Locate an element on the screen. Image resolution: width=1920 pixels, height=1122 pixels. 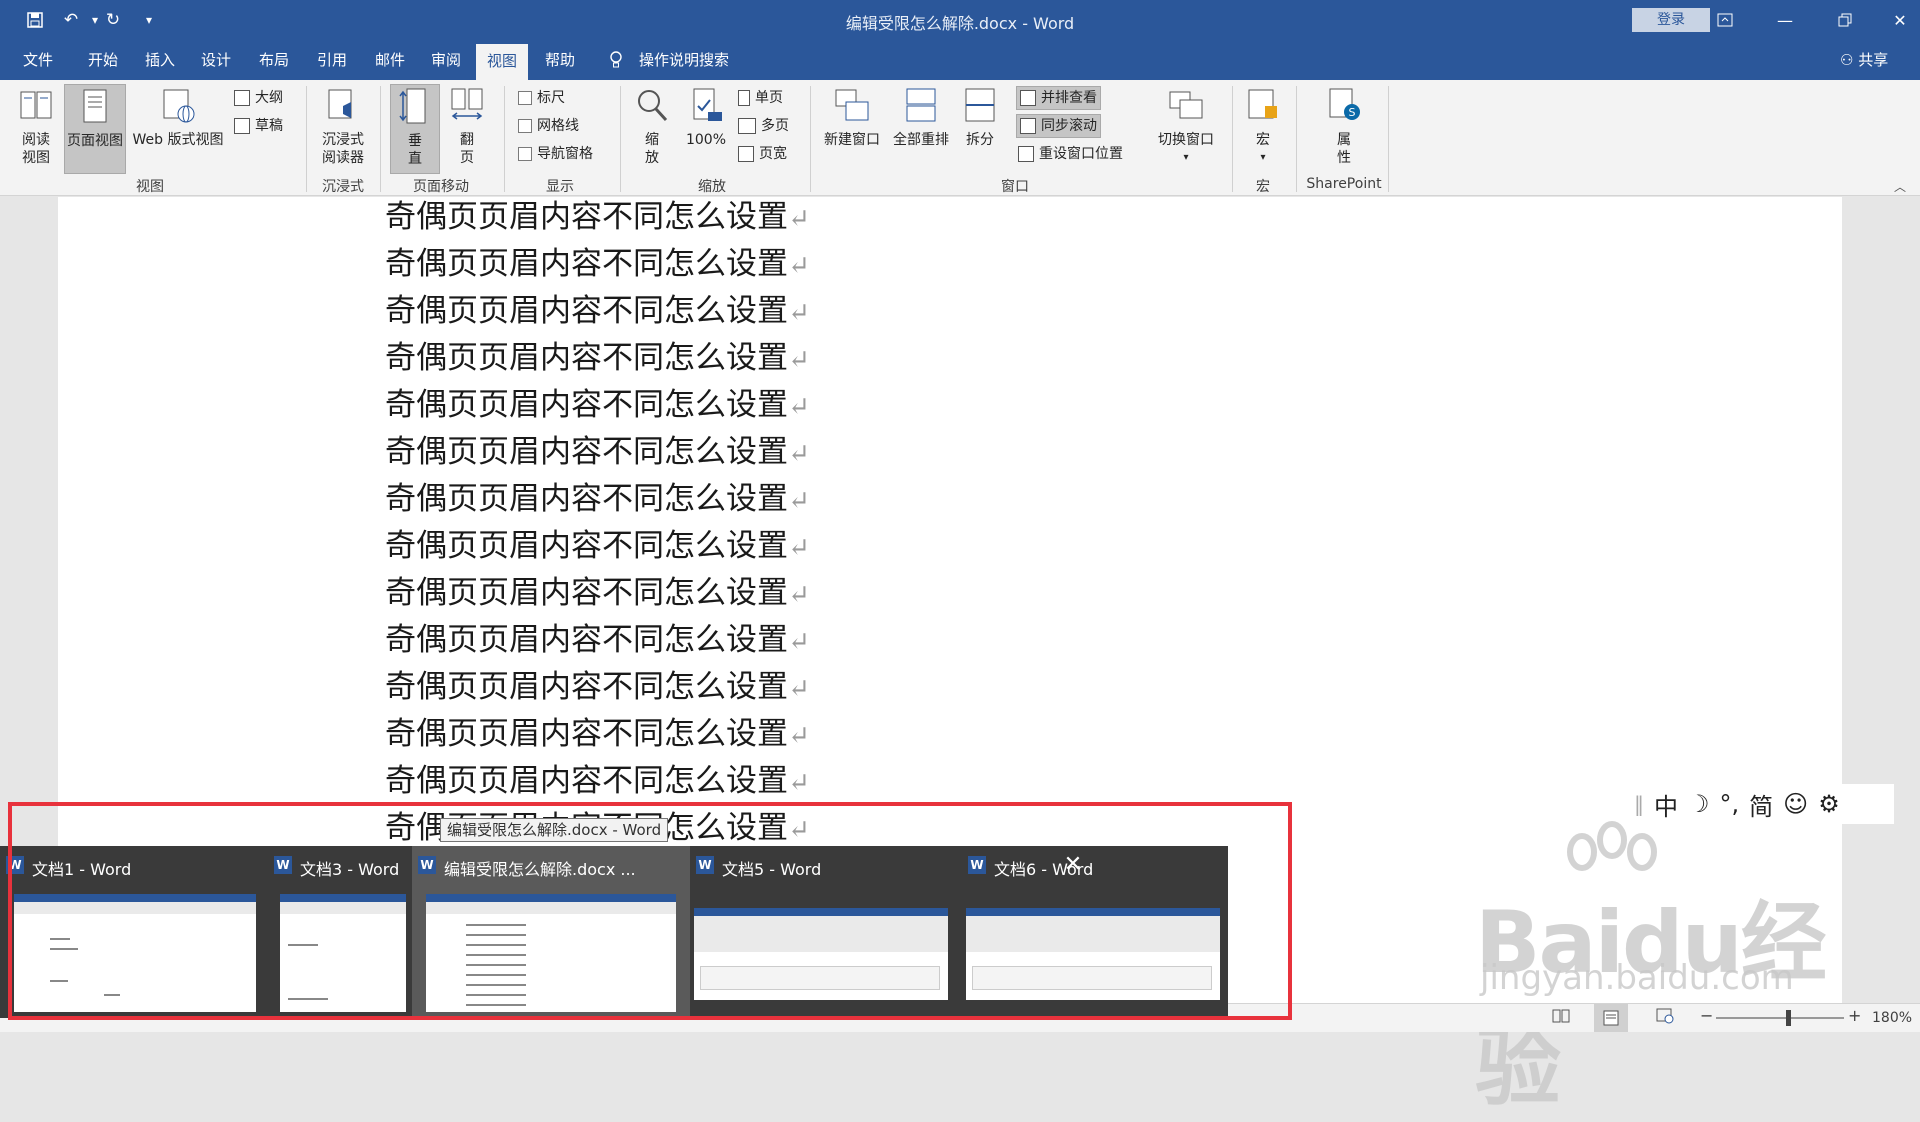
gridlines-checkbox: 网格线 is located at coordinates (548, 126).